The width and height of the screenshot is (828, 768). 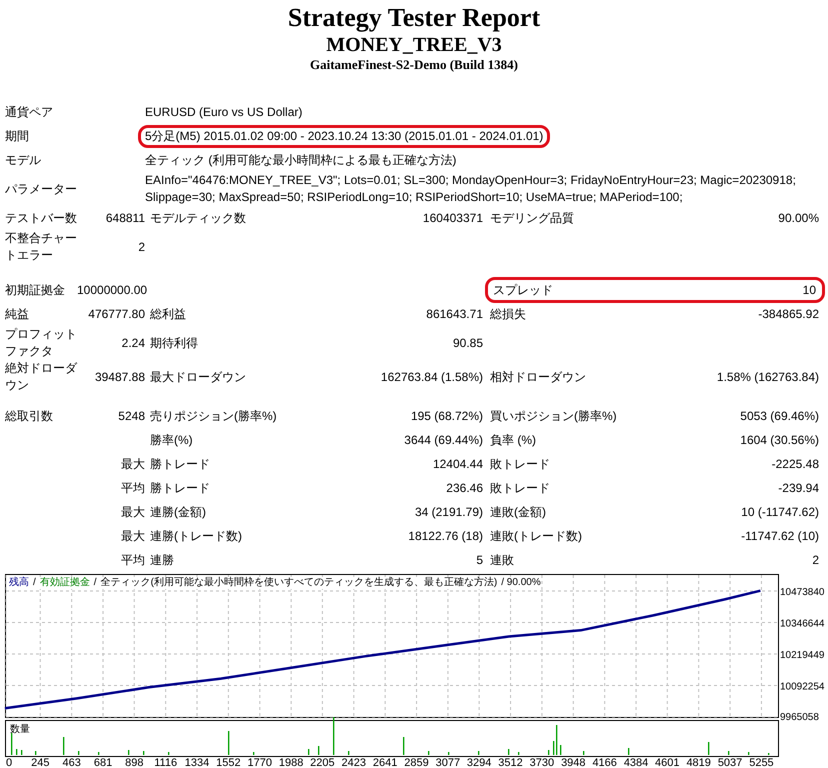 I want to click on x-tick-label: 681, so click(x=103, y=762).